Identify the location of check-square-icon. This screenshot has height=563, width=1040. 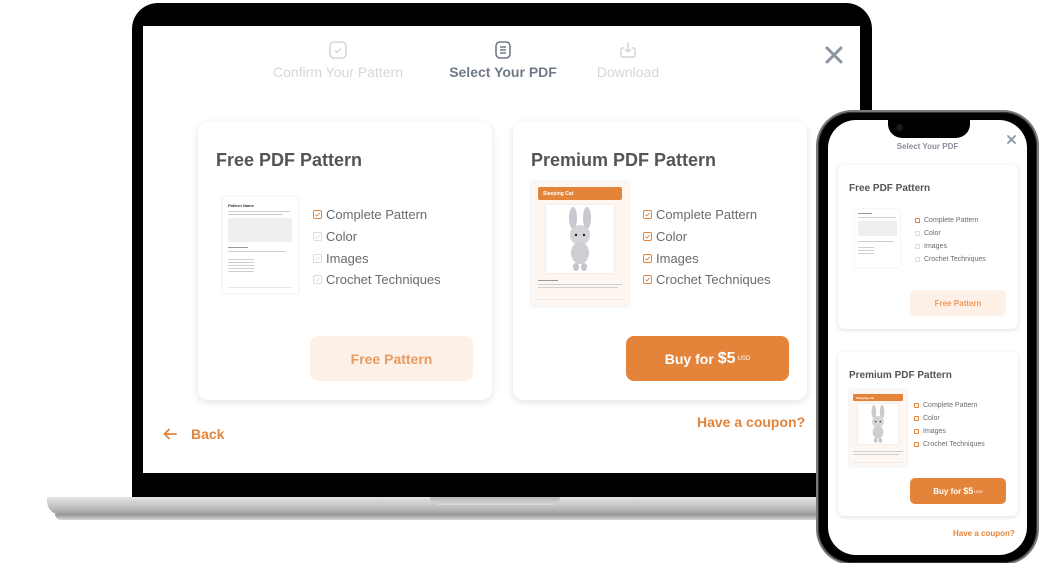
(338, 50).